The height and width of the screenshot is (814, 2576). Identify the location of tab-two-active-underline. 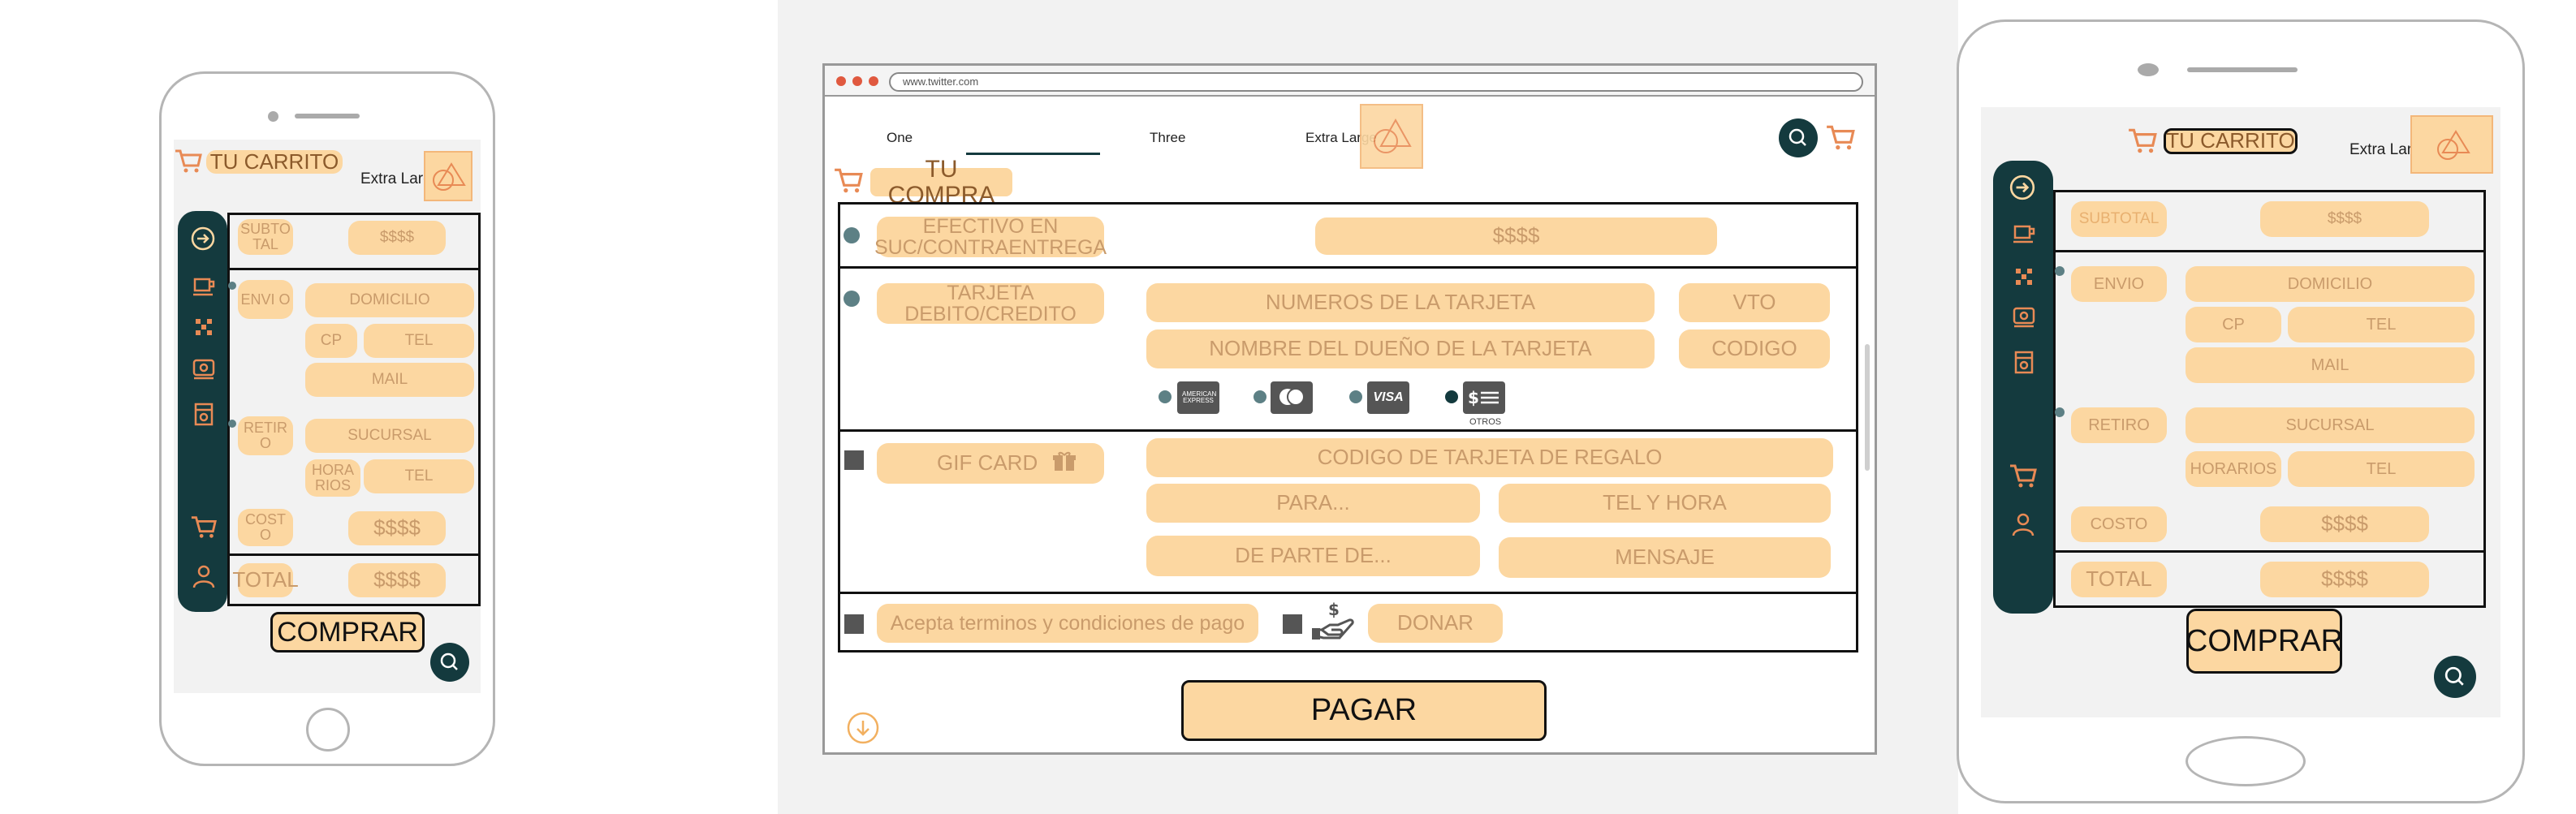
(1033, 154).